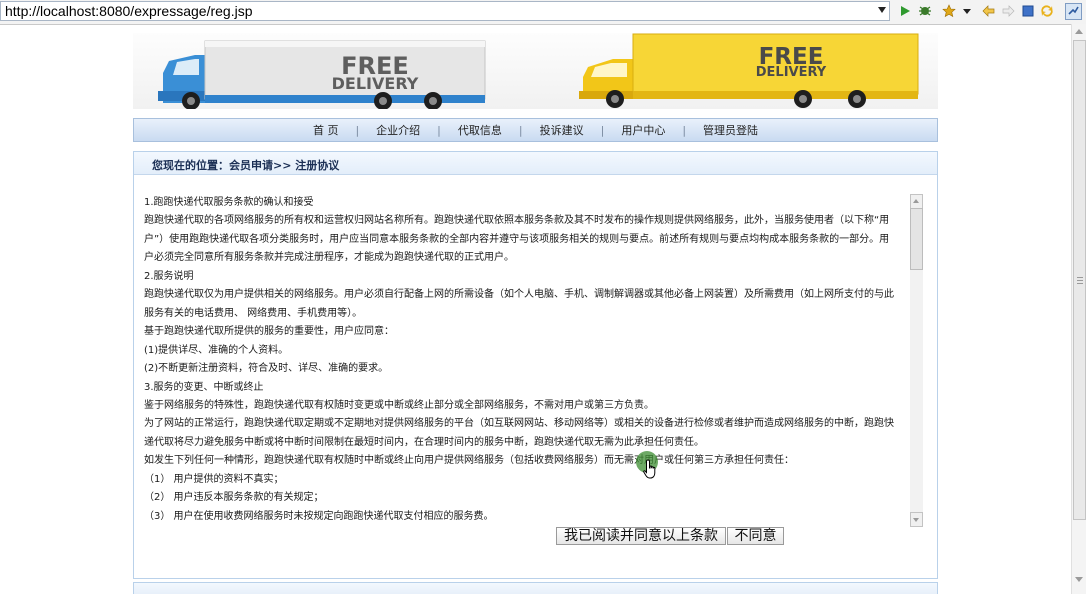 This screenshot has width=1086, height=594. I want to click on terms-line: (2)不断更新注册资料，符合及时、详尽、准确的要求。, so click(266, 369).